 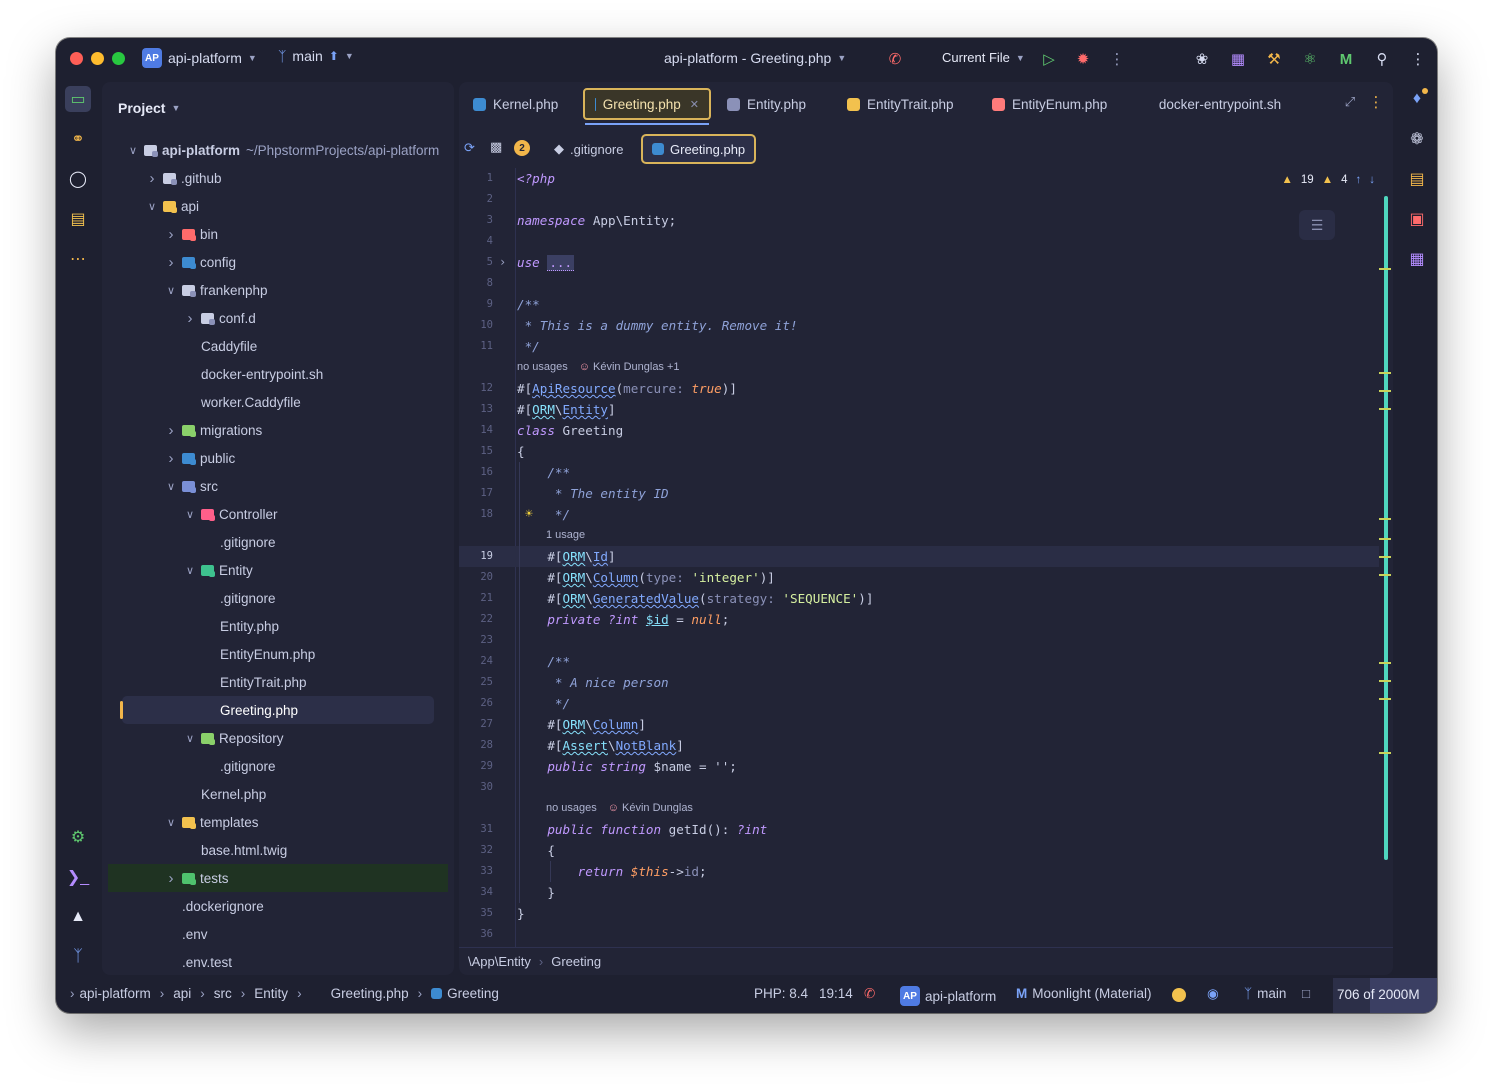 I want to click on sync-icon: ⟳, so click(x=469, y=148).